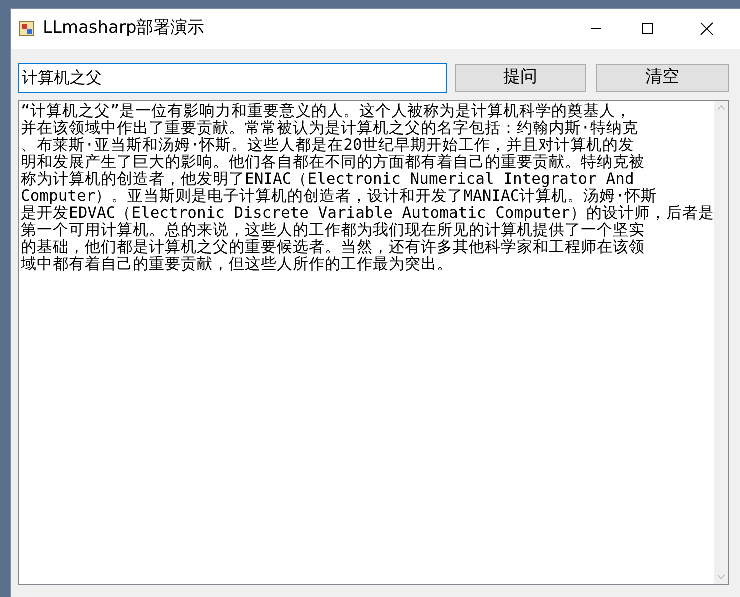 This screenshot has height=597, width=740. What do you see at coordinates (520, 78) in the screenshot?
I see `action-button: 提问` at bounding box center [520, 78].